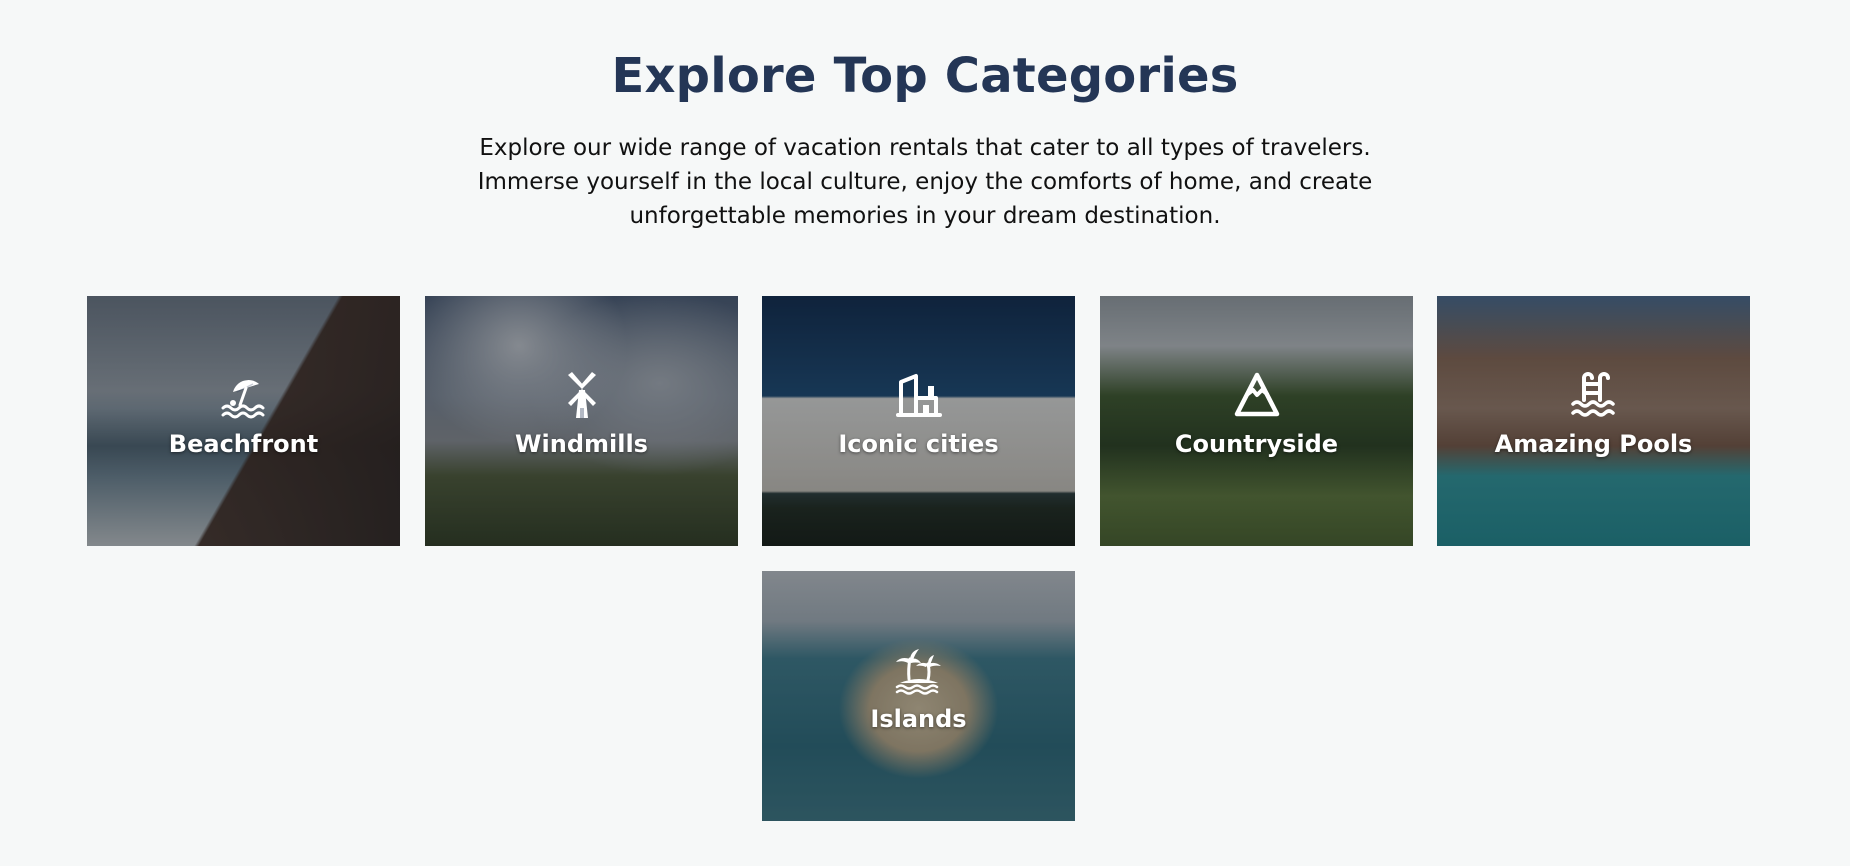 This screenshot has height=866, width=1850. Describe the element at coordinates (1256, 394) in the screenshot. I see `mountain-icon` at that location.